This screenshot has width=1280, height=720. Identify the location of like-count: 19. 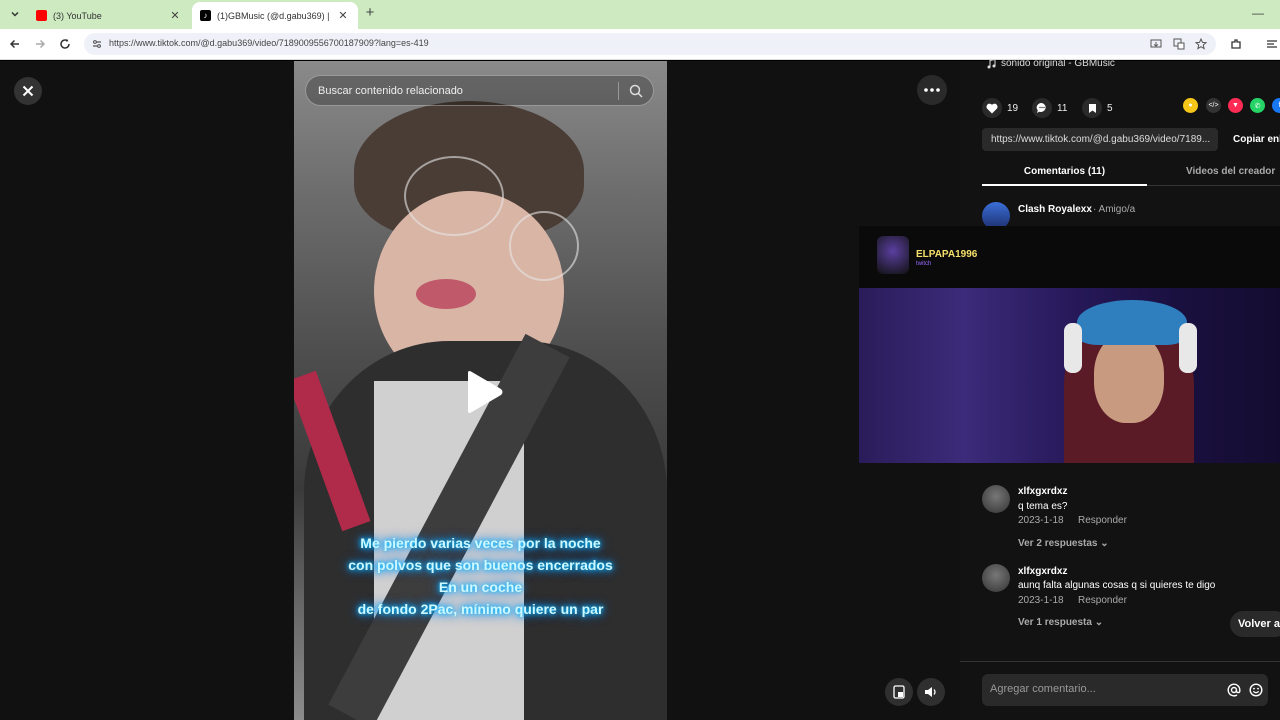
(1013, 108).